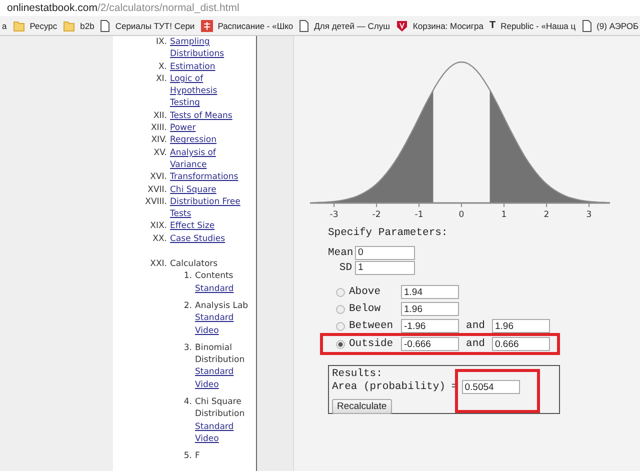 The width and height of the screenshot is (640, 471). Describe the element at coordinates (208, 239) in the screenshot. I see `chapter-link: Case Studies` at that location.